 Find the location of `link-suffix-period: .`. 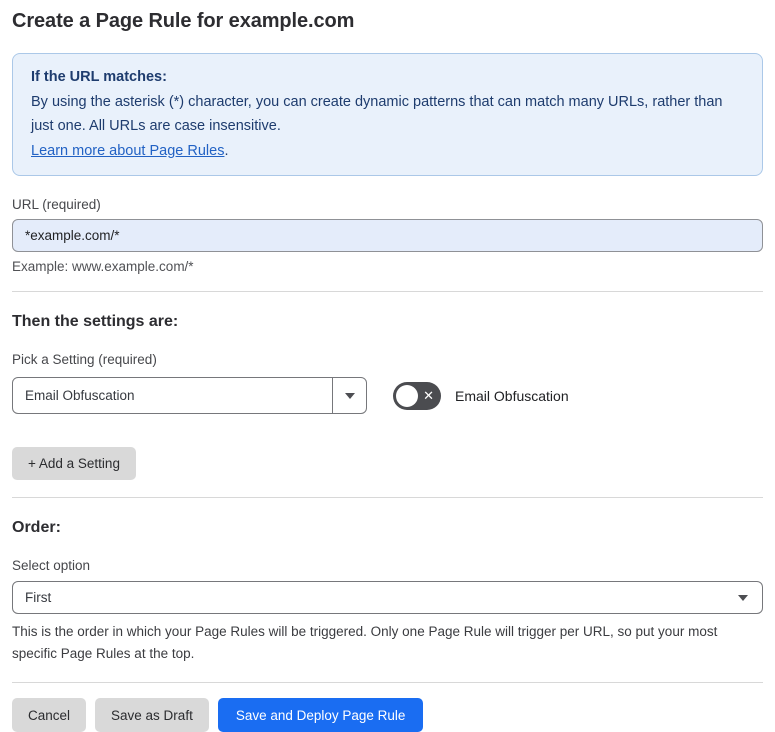

link-suffix-period: . is located at coordinates (226, 150).